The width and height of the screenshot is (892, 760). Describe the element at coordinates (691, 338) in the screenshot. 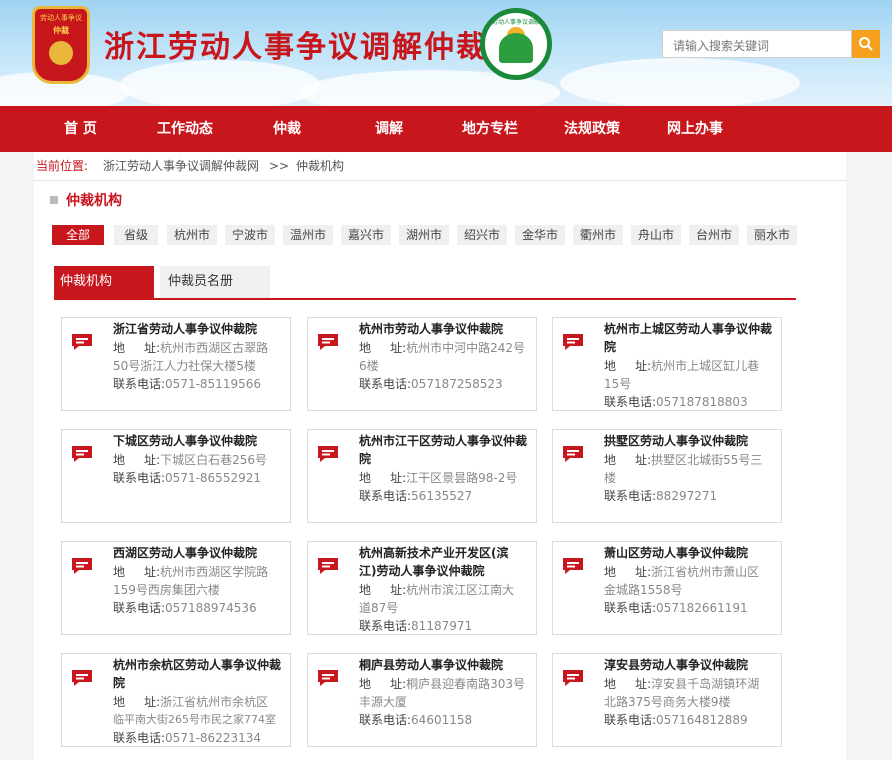

I see `org-name: 杭州市上城区劳动人事争议仲裁院` at that location.